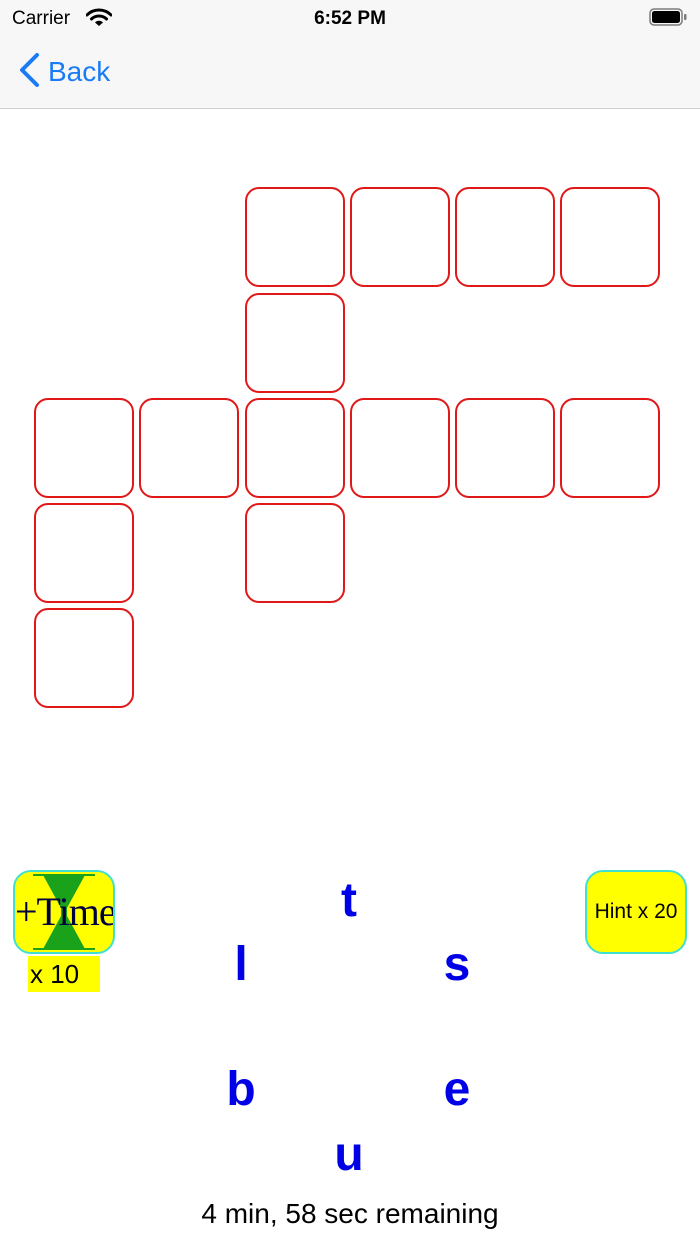 The height and width of the screenshot is (1244, 700). Describe the element at coordinates (79, 71) in the screenshot. I see `back-label: Back` at that location.